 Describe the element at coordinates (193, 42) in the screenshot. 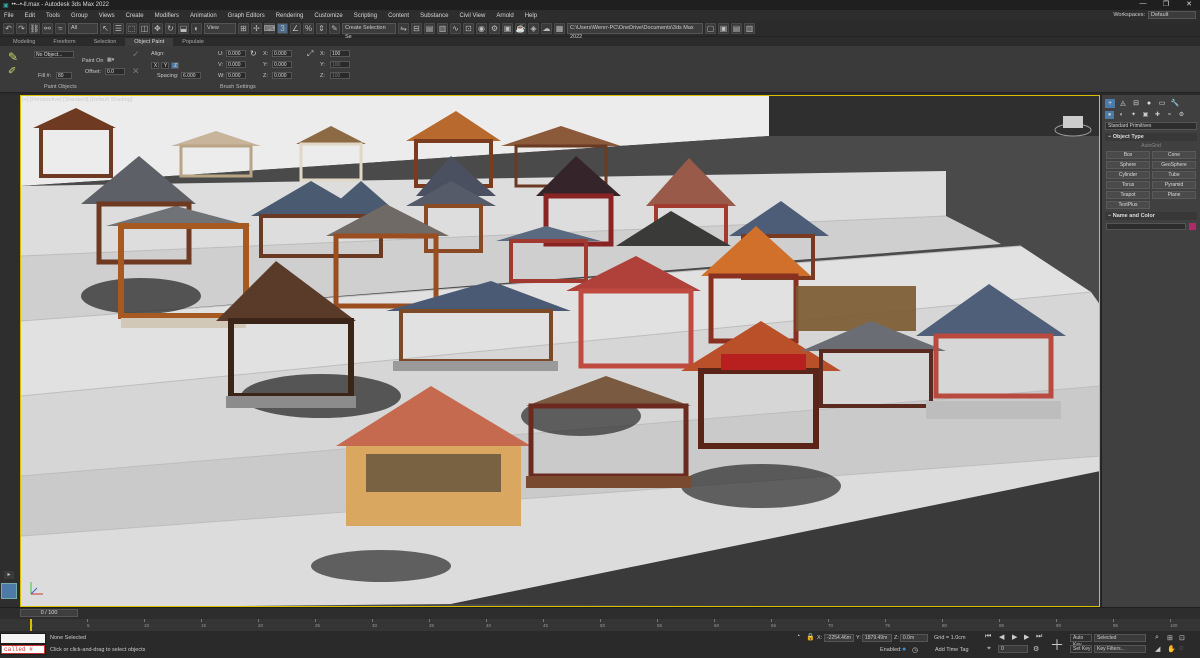

I see `ribbon-tab-populate: Populate` at that location.